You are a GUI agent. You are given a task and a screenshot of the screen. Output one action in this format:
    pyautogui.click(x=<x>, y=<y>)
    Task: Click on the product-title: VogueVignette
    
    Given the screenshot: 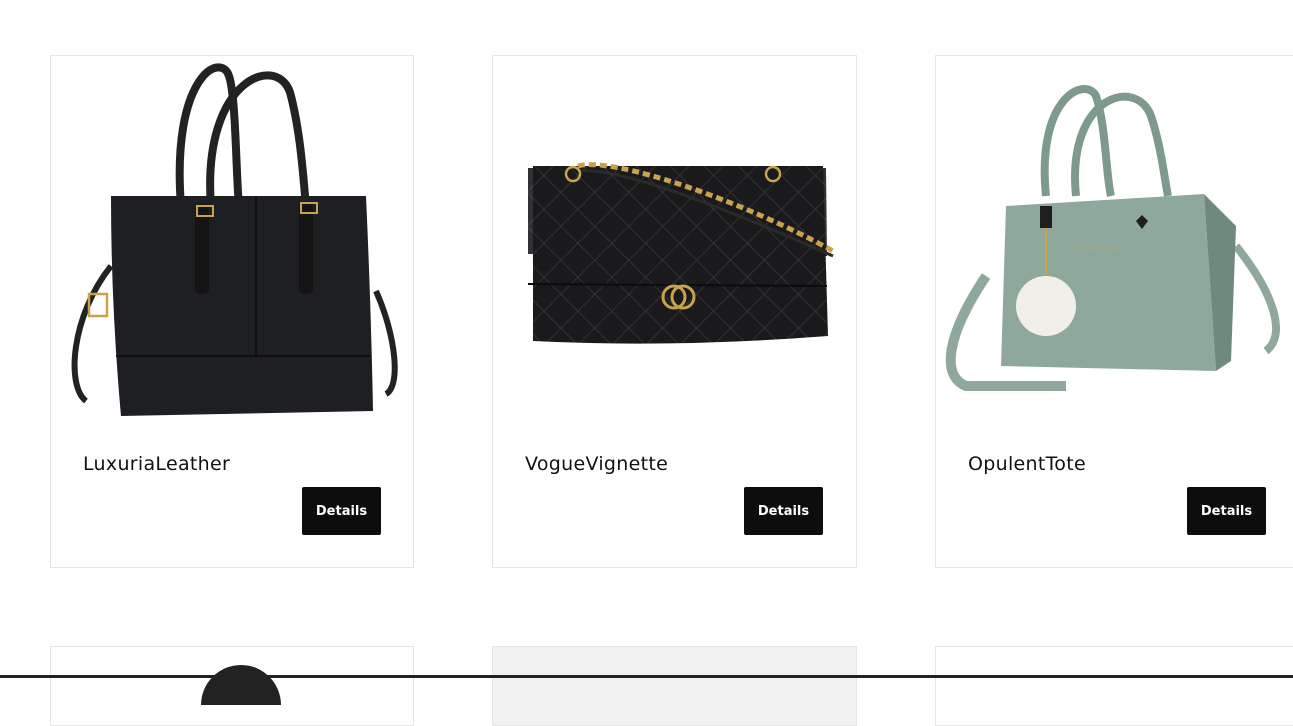 What is the action you would take?
    pyautogui.click(x=597, y=464)
    